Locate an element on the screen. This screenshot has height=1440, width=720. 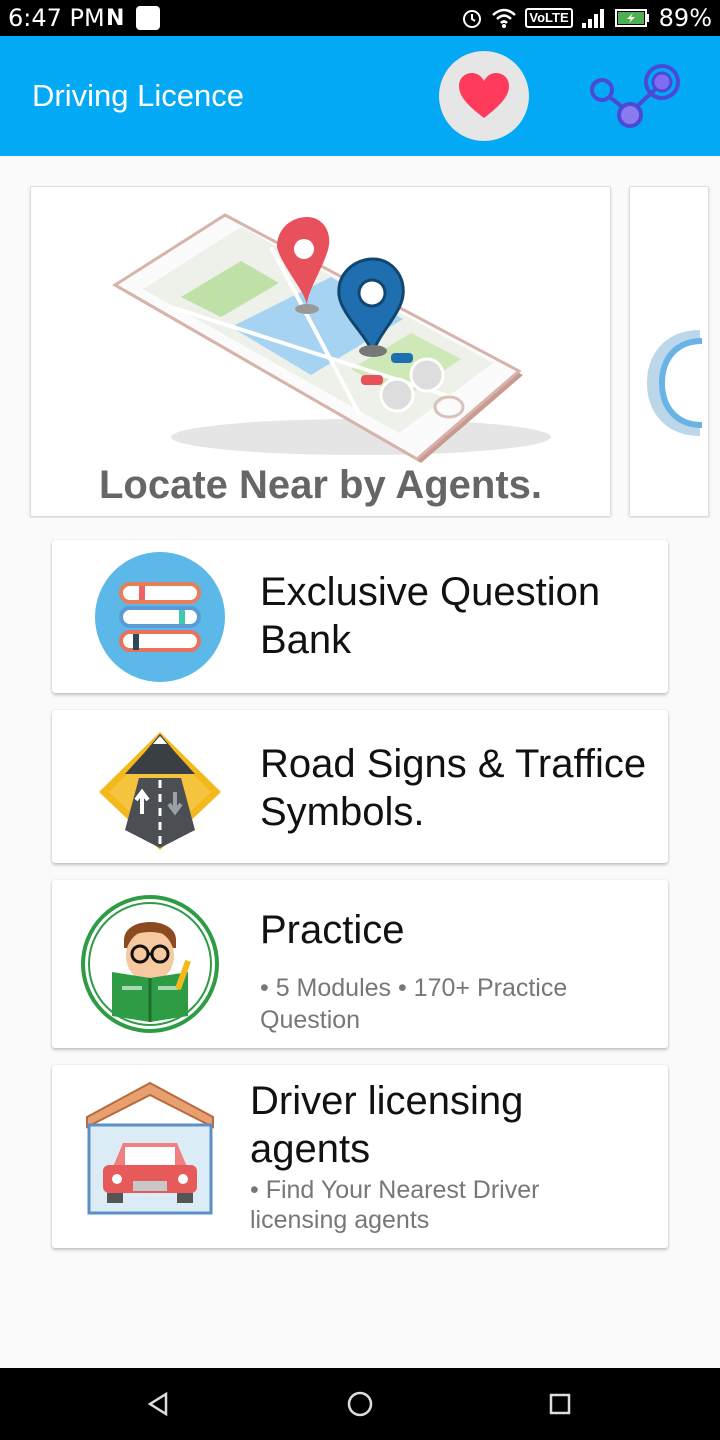
banner-slide-next is located at coordinates (669, 351).